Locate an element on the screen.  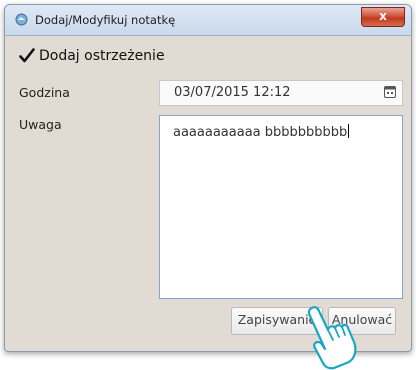
time-value: 03/07/2015 12:12 is located at coordinates (232, 92).